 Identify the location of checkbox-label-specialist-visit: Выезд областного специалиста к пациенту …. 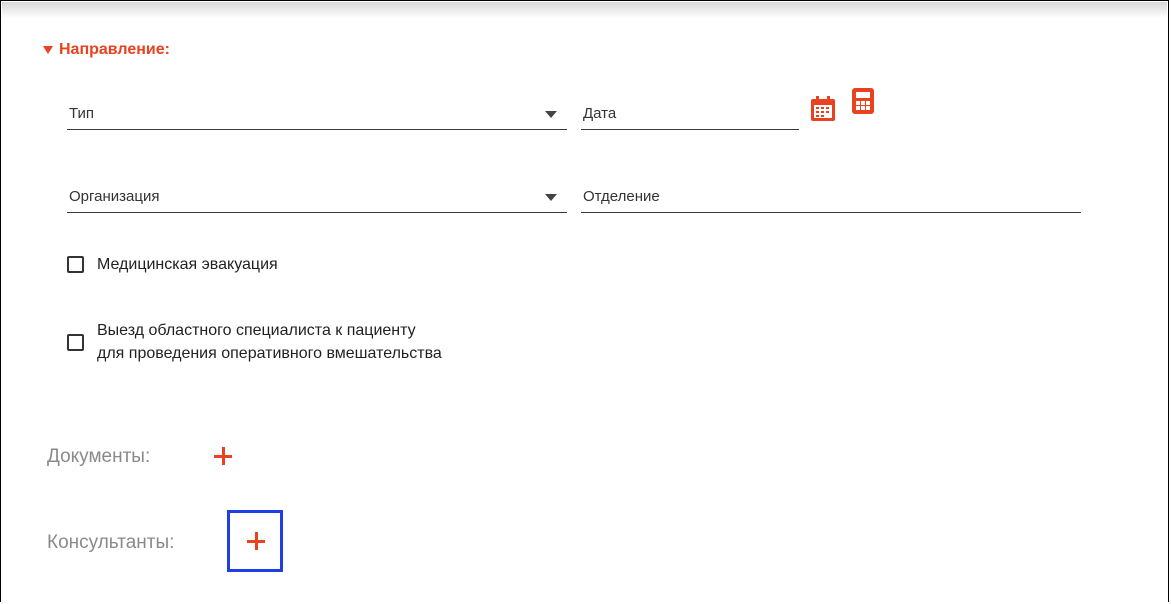
(269, 342).